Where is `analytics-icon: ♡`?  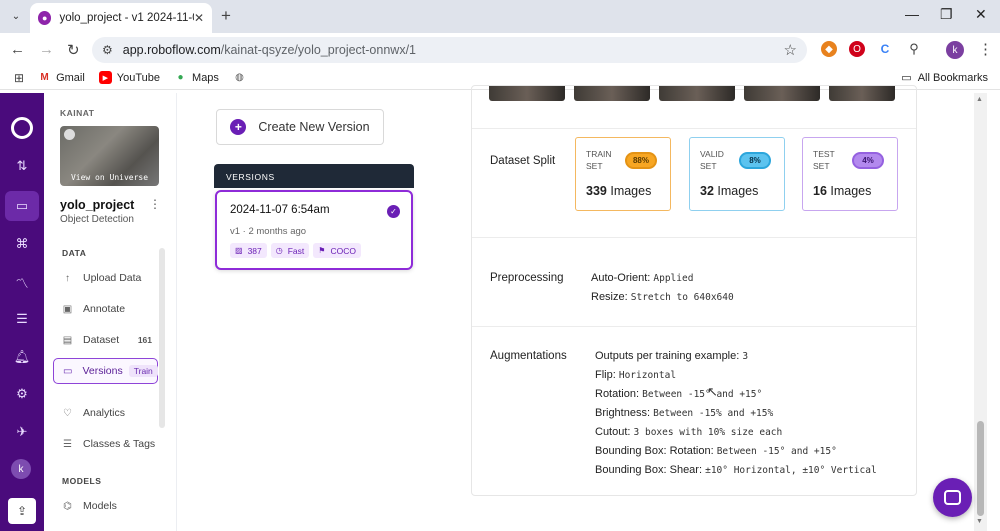 analytics-icon: ♡ is located at coordinates (67, 413).